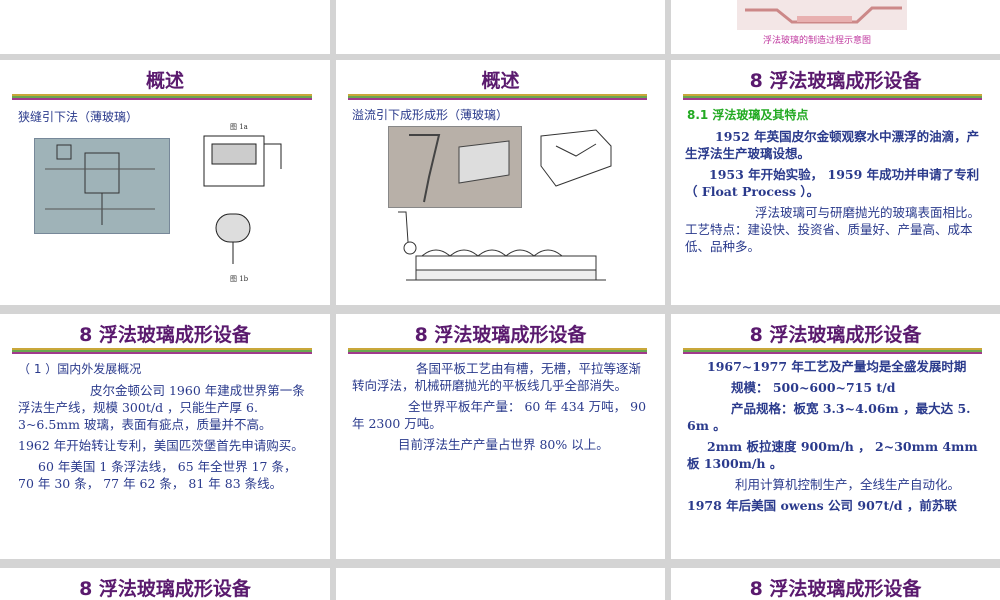 The width and height of the screenshot is (1000, 600). What do you see at coordinates (102, 186) in the screenshot?
I see `slit-draw-photo` at bounding box center [102, 186].